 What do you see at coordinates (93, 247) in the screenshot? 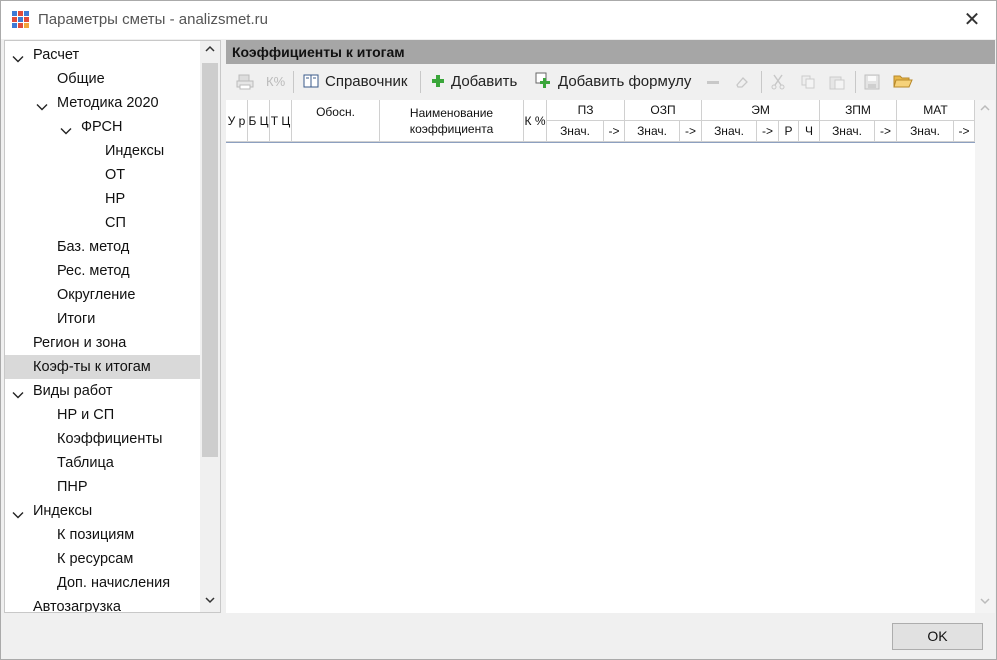
I see `tree-item-label: Баз. метод` at bounding box center [93, 247].